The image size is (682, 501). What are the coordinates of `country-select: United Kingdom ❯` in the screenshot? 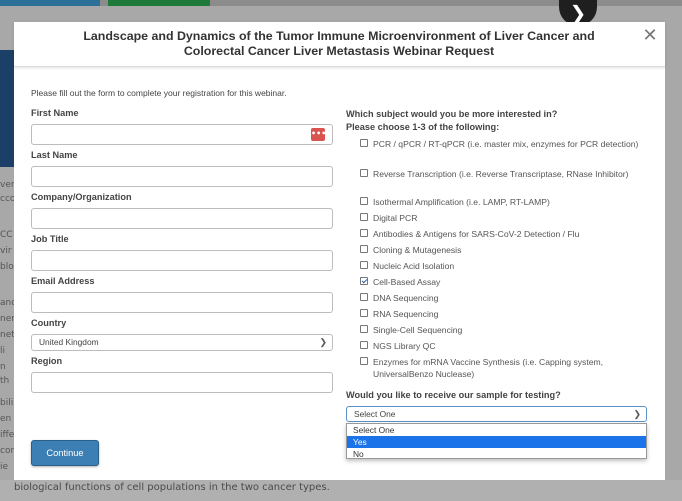 It's located at (182, 342).